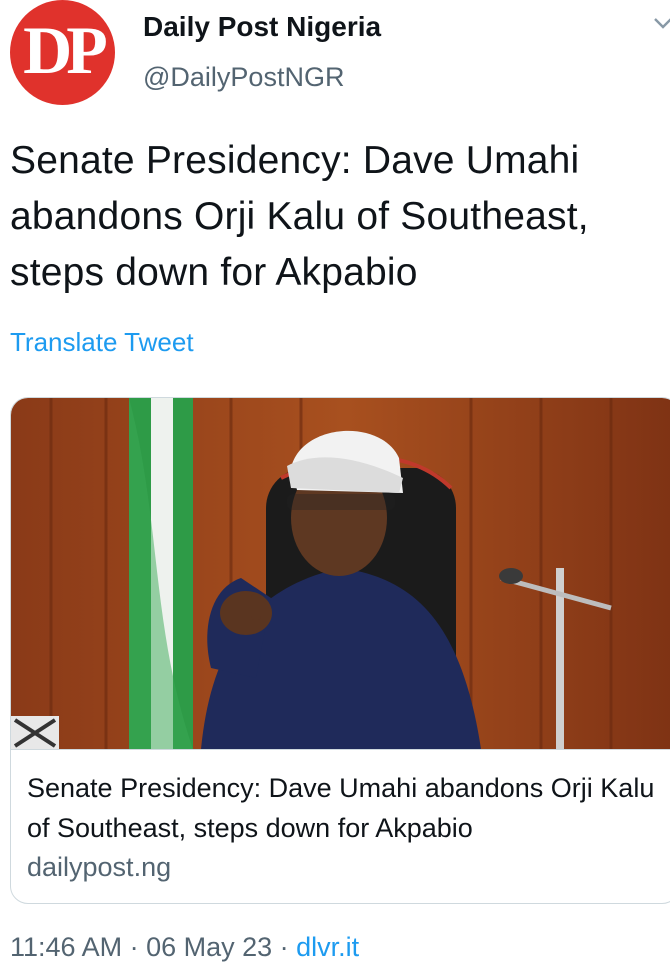 This screenshot has width=670, height=964. Describe the element at coordinates (65, 50) in the screenshot. I see `avatar-logo-text: DP` at that location.